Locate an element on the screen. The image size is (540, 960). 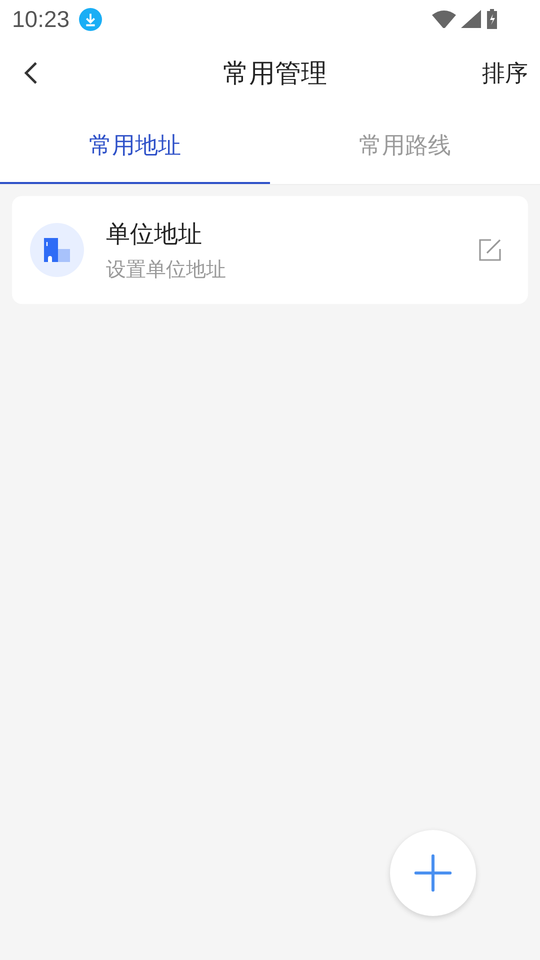
wifi-icon is located at coordinates (444, 19).